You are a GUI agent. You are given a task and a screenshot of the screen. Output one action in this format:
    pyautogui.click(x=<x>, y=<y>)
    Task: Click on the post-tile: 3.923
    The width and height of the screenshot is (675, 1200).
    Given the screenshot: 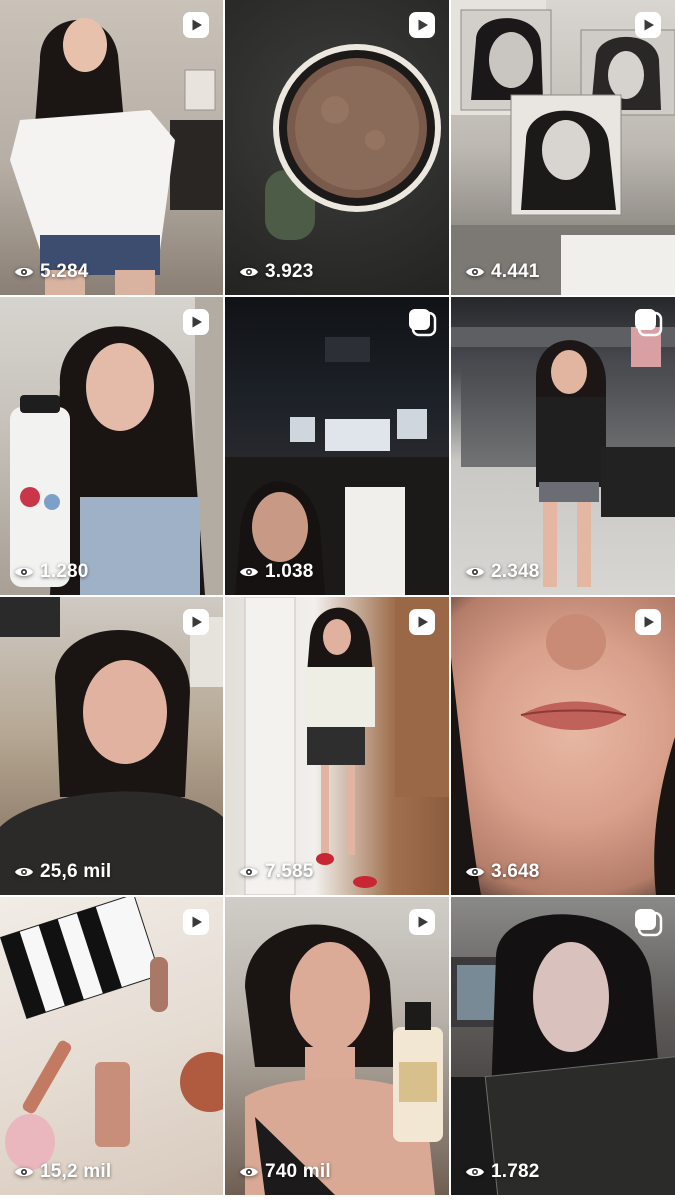 What is the action you would take?
    pyautogui.click(x=337, y=147)
    